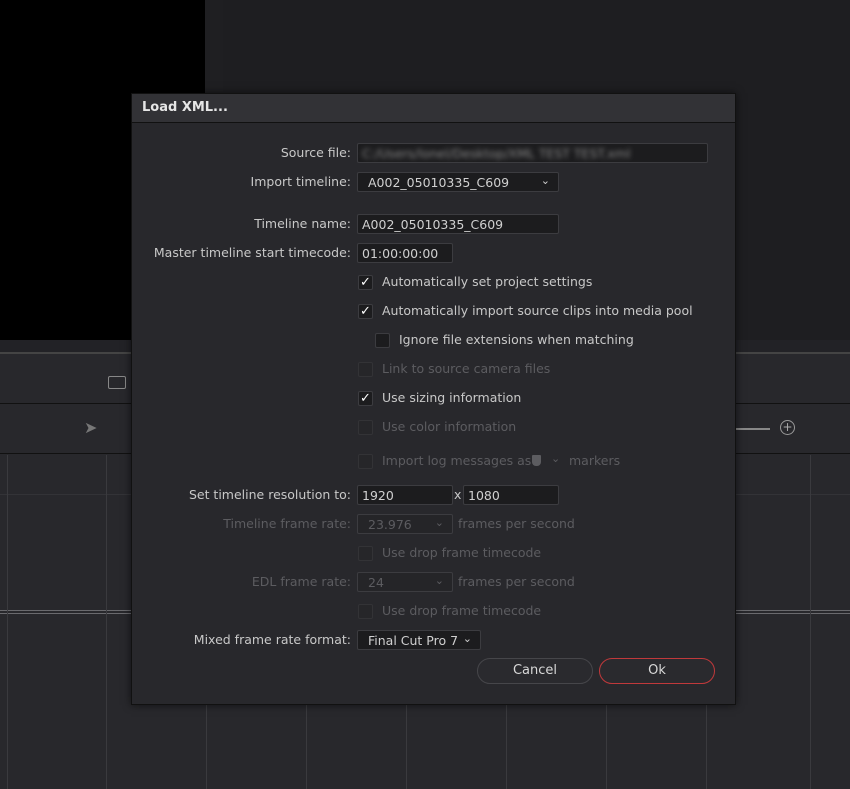 The height and width of the screenshot is (789, 850). Describe the element at coordinates (457, 460) in the screenshot. I see `import-log-label: Import log messages as` at that location.